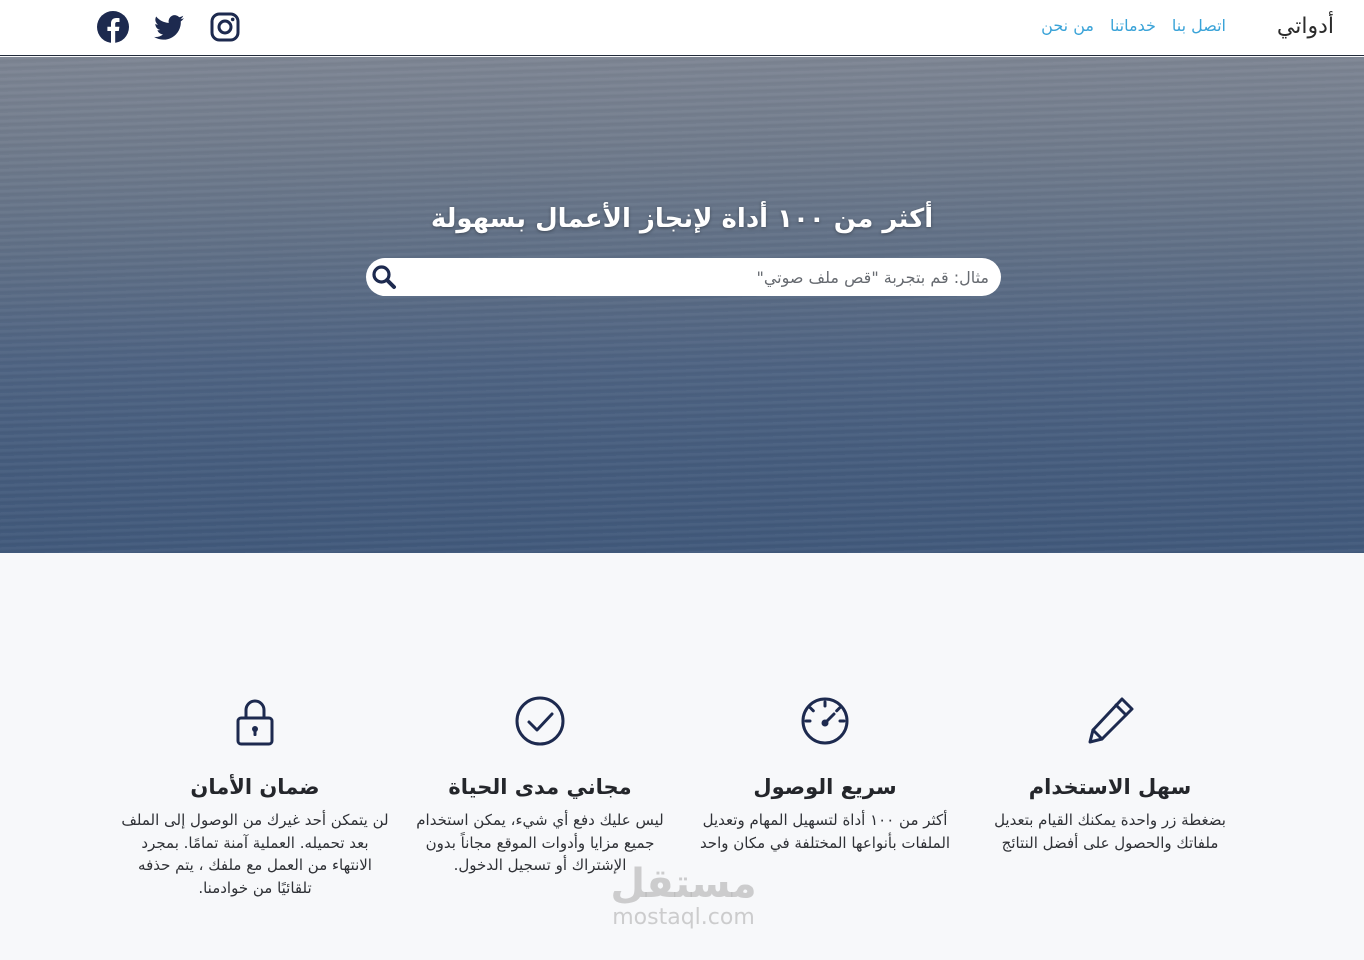 This screenshot has width=1364, height=960. What do you see at coordinates (1110, 787) in the screenshot?
I see `feature-title: سهل الاستخدام` at bounding box center [1110, 787].